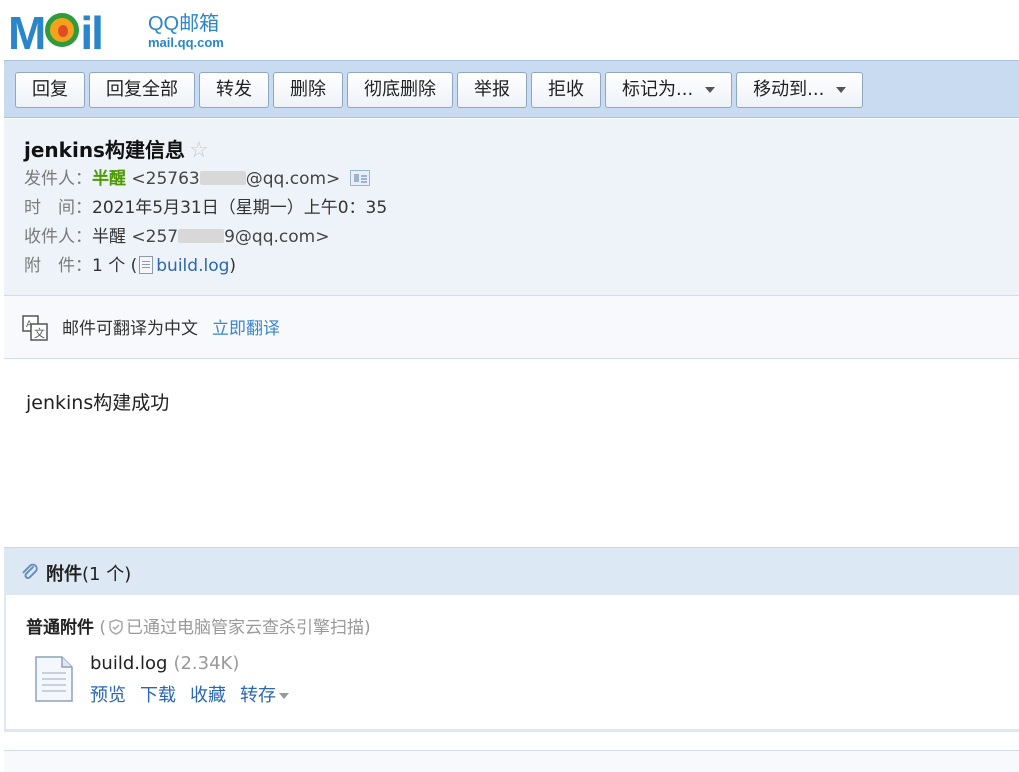 This screenshot has width=1019, height=772. I want to click on reply-all-button: 回复全部, so click(142, 90).